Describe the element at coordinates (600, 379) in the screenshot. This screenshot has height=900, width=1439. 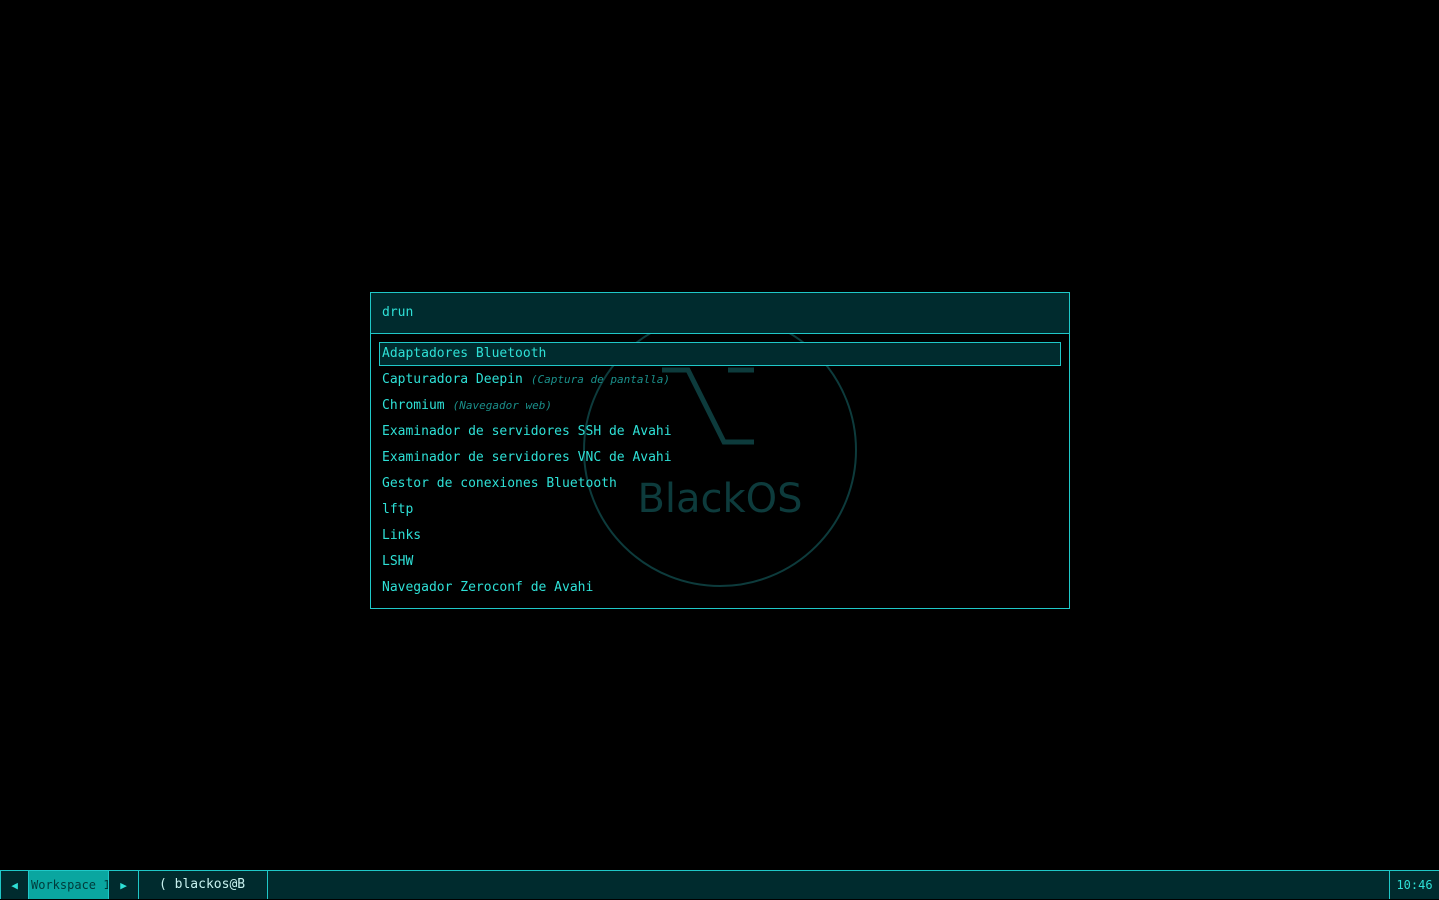
I see `entry-generic-name: (Captura de pantalla)` at that location.